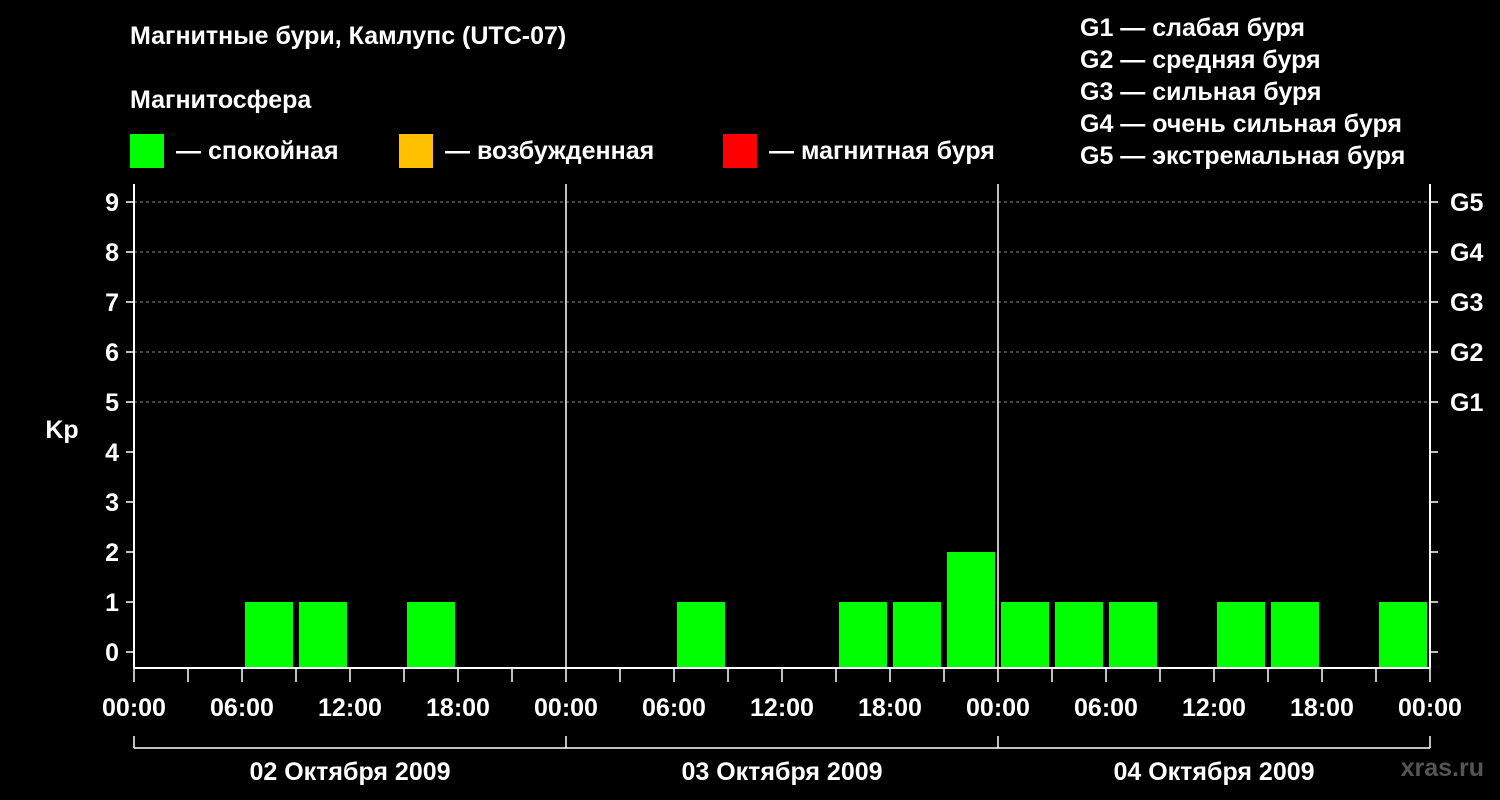 The width and height of the screenshot is (1500, 800). What do you see at coordinates (781, 772) in the screenshot?
I see `day-label: 03 Октября 2009` at bounding box center [781, 772].